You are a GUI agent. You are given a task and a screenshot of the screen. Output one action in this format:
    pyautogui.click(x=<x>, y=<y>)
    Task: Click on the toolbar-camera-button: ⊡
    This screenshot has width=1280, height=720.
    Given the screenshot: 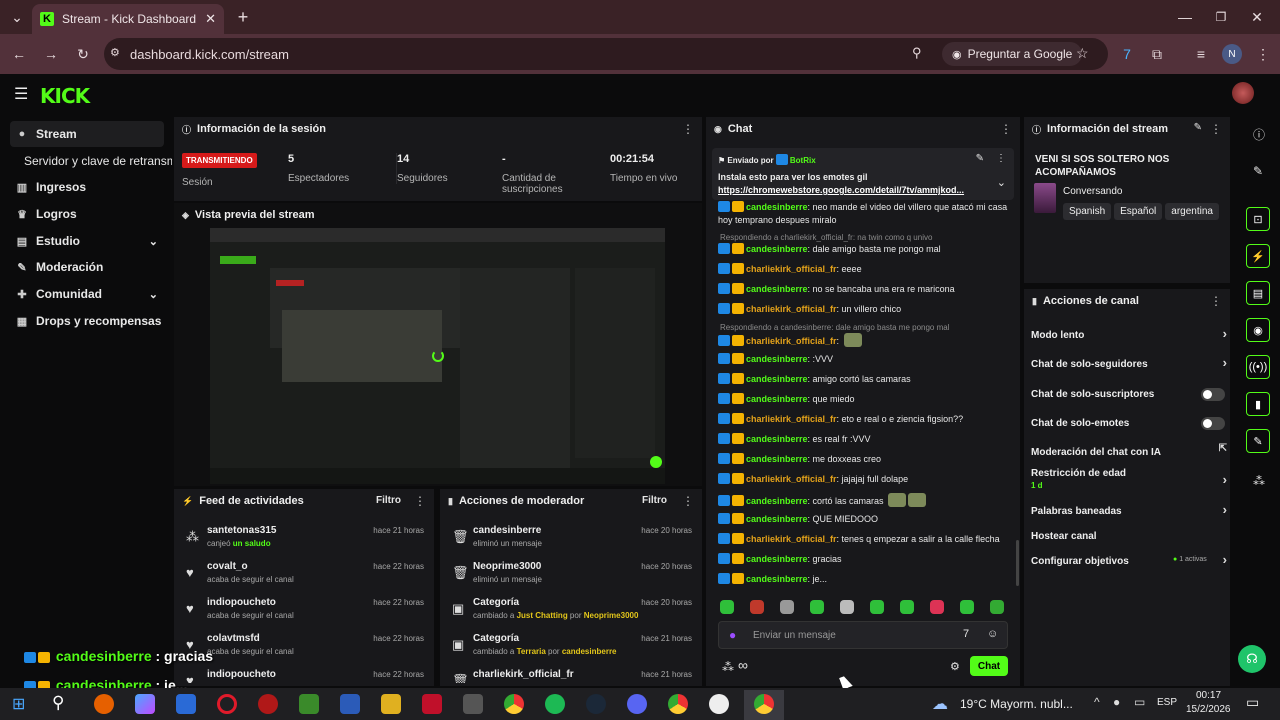 What is the action you would take?
    pyautogui.click(x=1258, y=219)
    